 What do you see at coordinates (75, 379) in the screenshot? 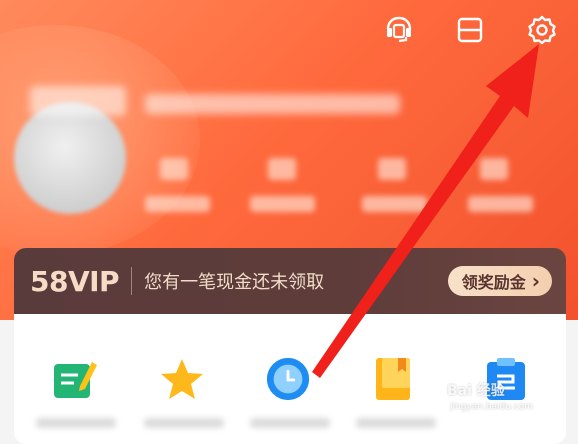
I see `note-icon` at bounding box center [75, 379].